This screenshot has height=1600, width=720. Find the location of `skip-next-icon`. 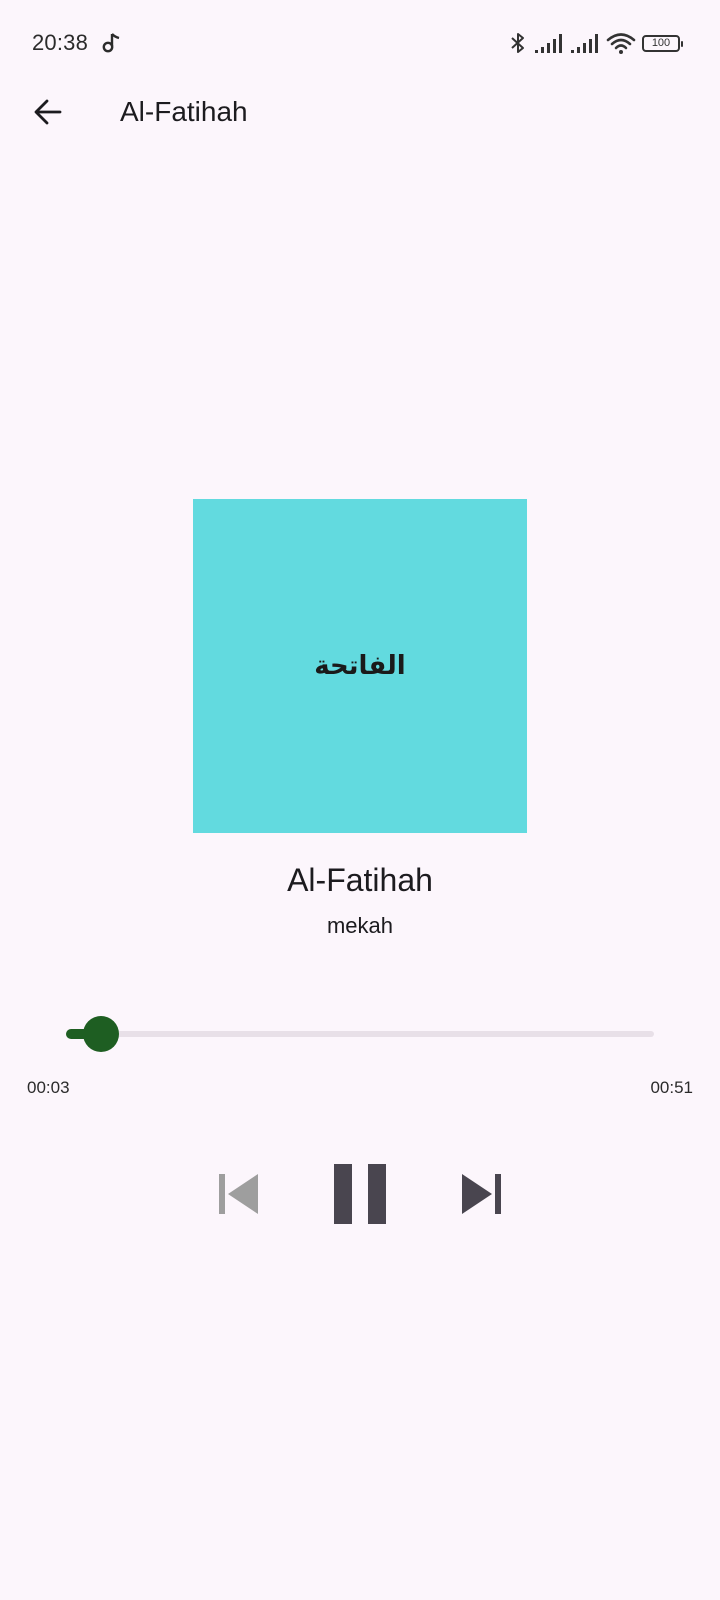

skip-next-icon is located at coordinates (481, 1194).